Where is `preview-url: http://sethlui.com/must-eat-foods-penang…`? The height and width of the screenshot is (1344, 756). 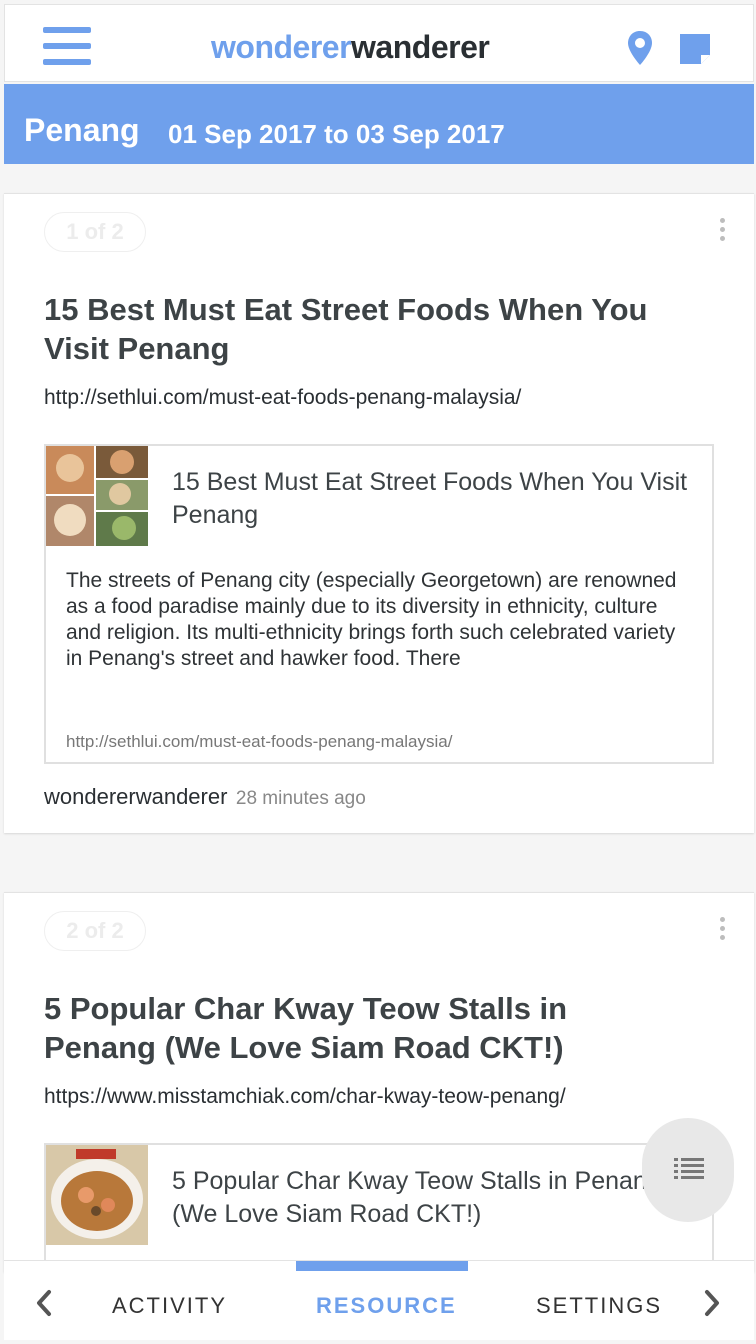
preview-url: http://sethlui.com/must-eat-foods-penang… is located at coordinates (259, 741).